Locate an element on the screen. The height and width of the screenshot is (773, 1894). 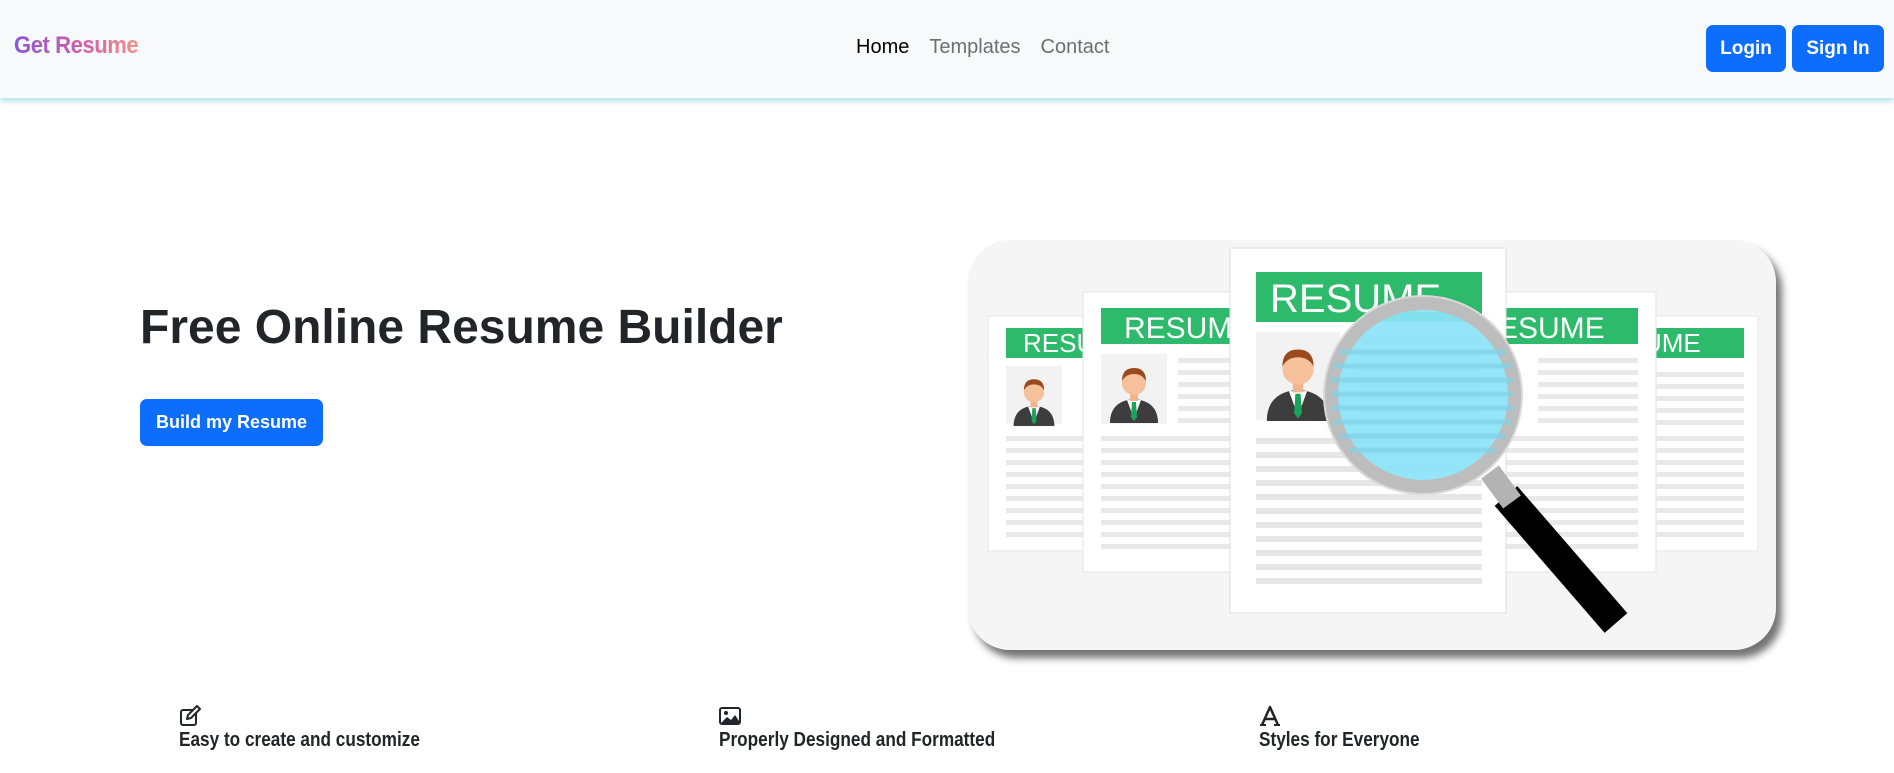
login-button: Login is located at coordinates (1746, 48).